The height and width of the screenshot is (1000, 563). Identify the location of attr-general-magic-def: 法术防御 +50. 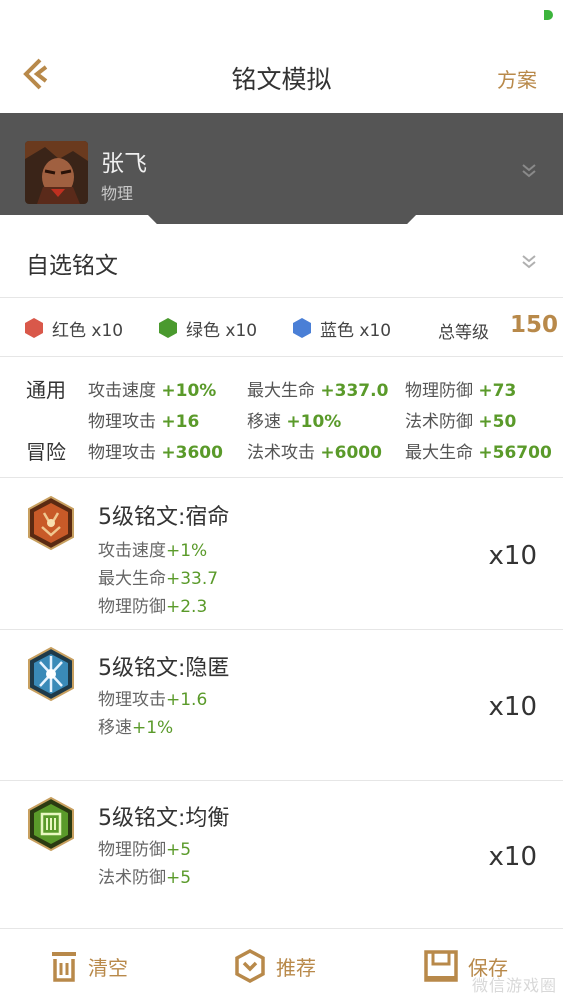
(461, 422).